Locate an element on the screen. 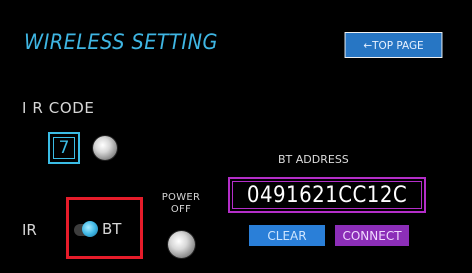  power-label-line2: OFF is located at coordinates (181, 209).